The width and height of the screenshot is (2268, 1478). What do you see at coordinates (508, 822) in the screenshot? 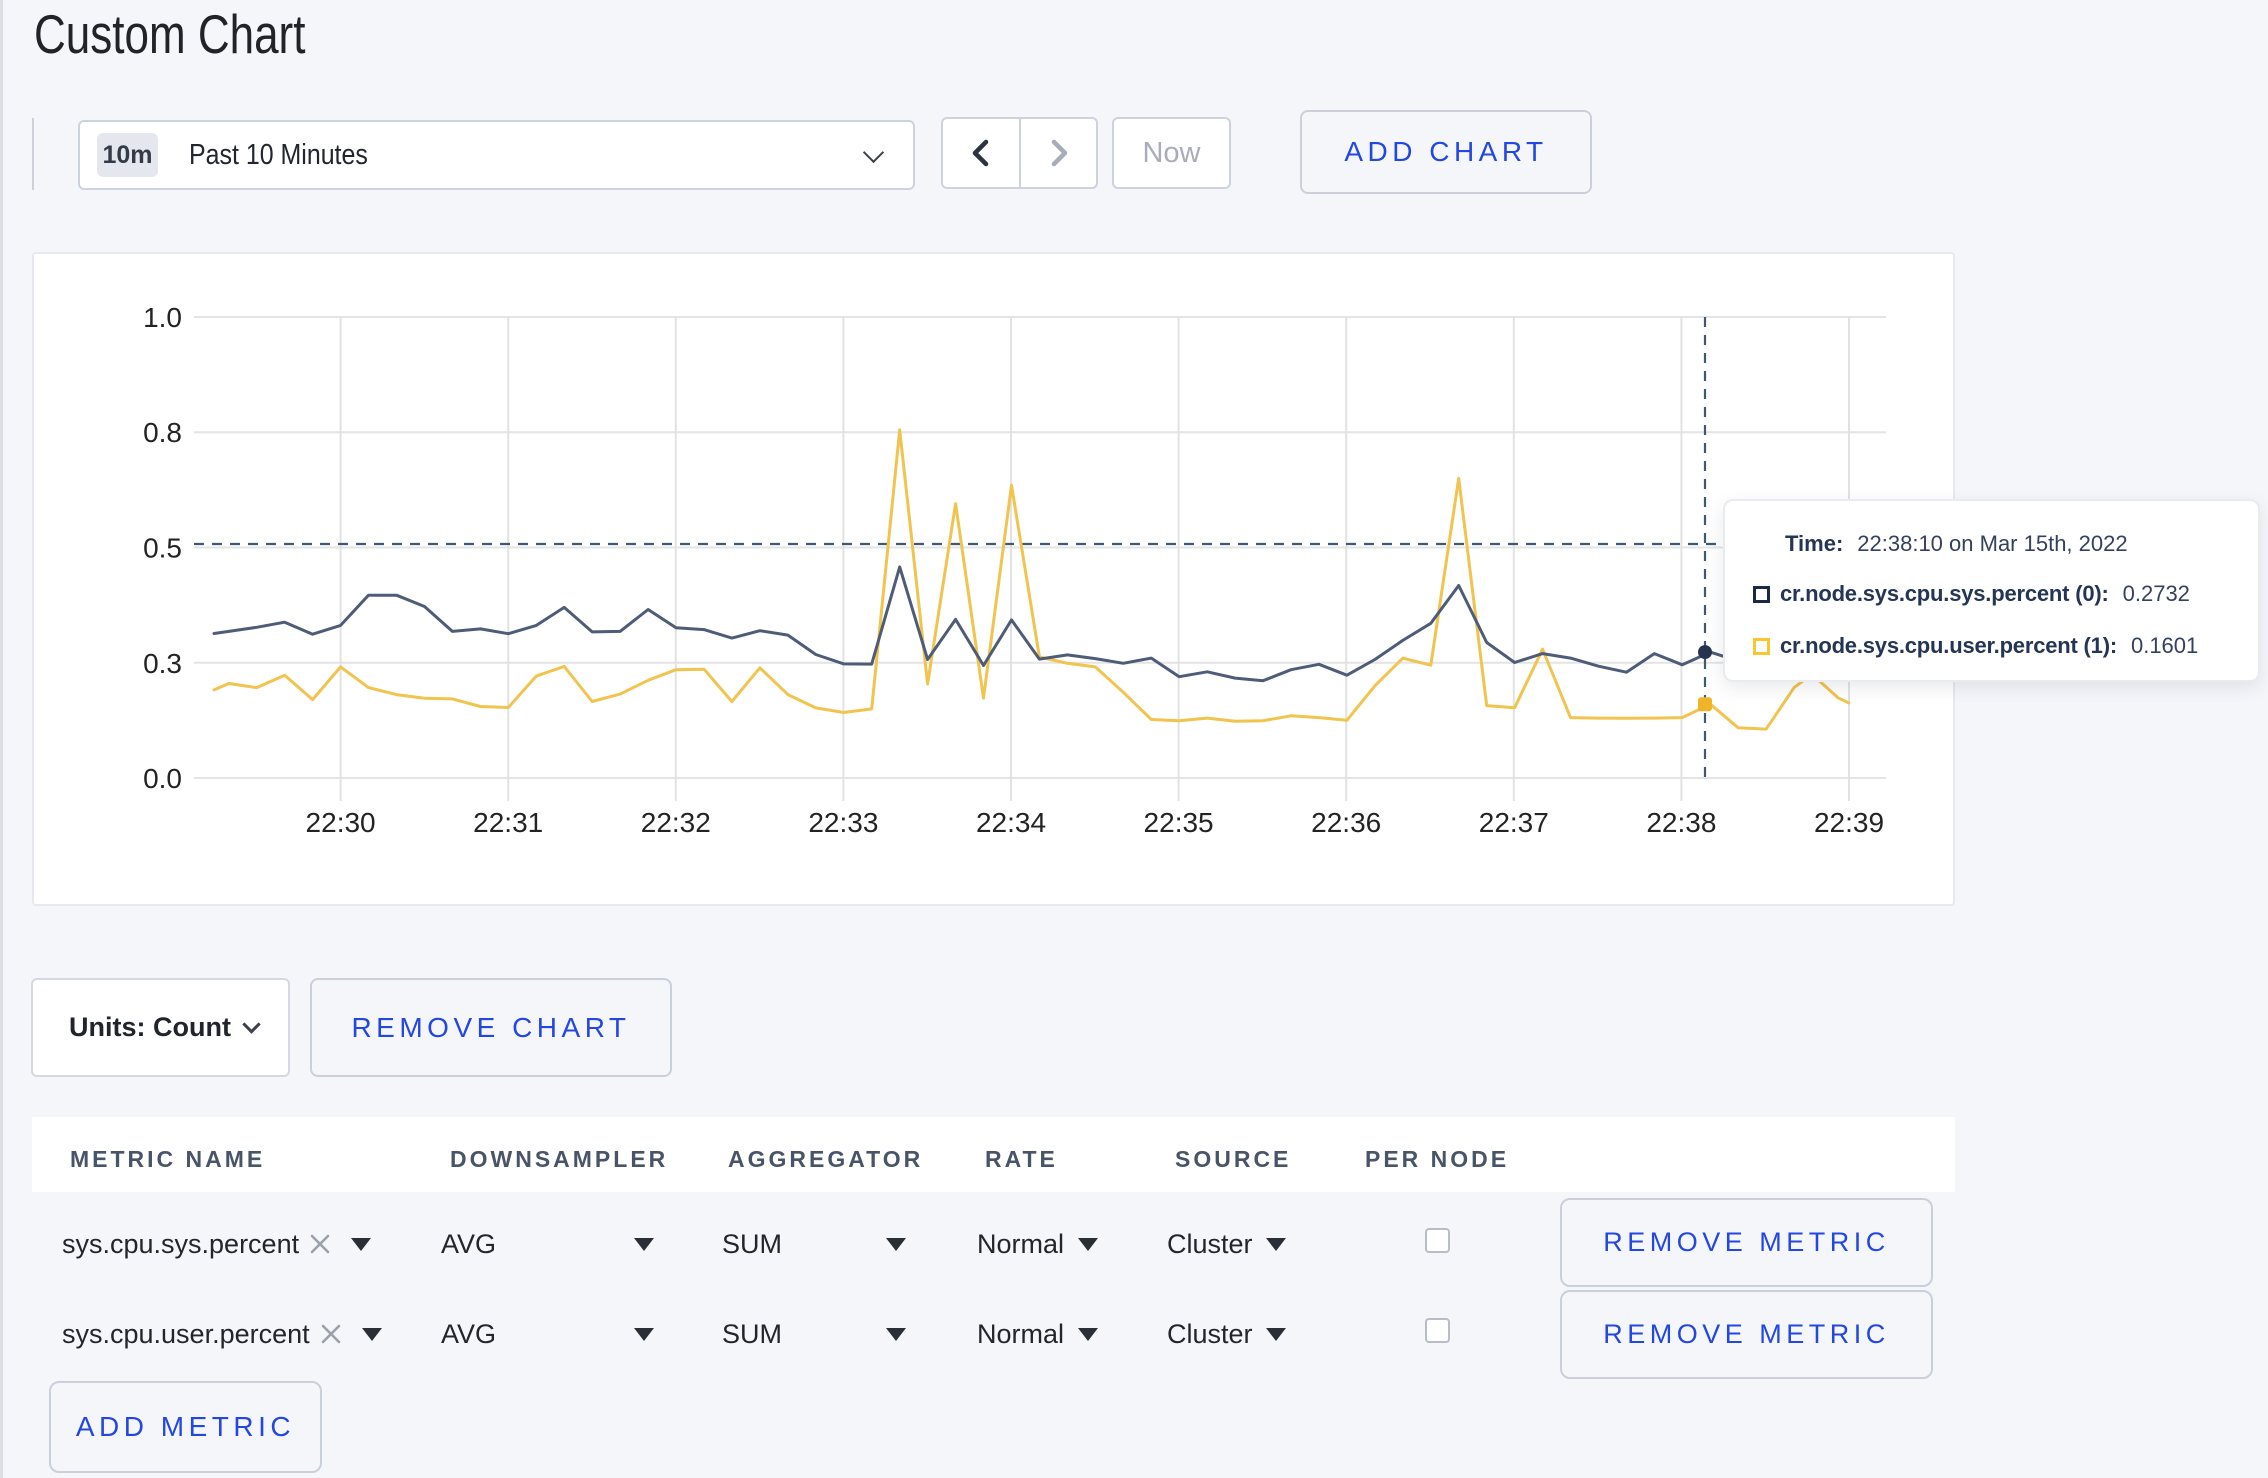
I see `svg-text: 22:31` at bounding box center [508, 822].